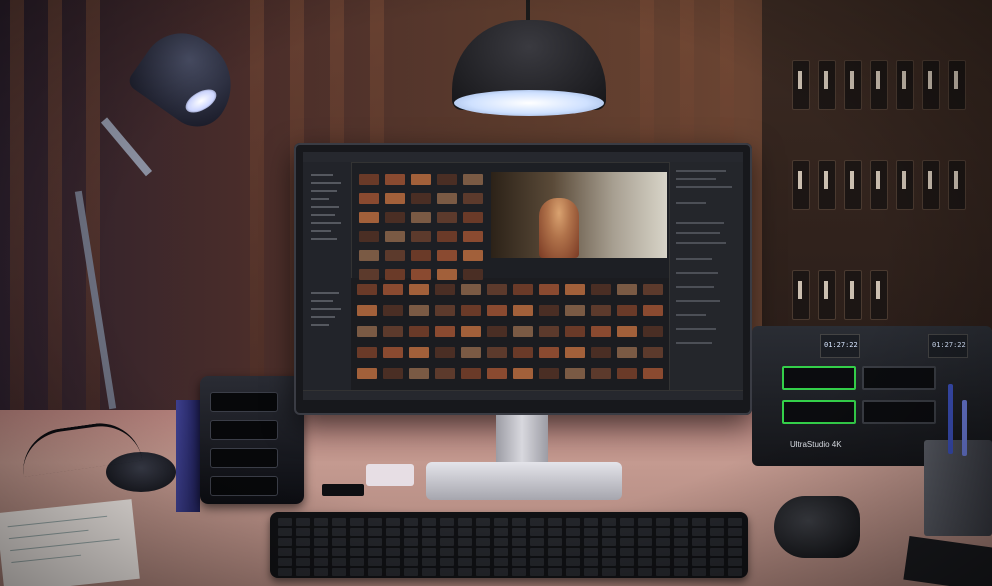  I want to click on handwriting-line, so click(57, 521).